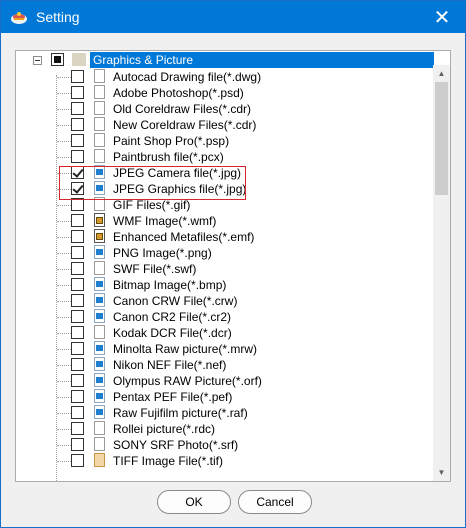  I want to click on title-bar: Setting ✕, so click(233, 17).